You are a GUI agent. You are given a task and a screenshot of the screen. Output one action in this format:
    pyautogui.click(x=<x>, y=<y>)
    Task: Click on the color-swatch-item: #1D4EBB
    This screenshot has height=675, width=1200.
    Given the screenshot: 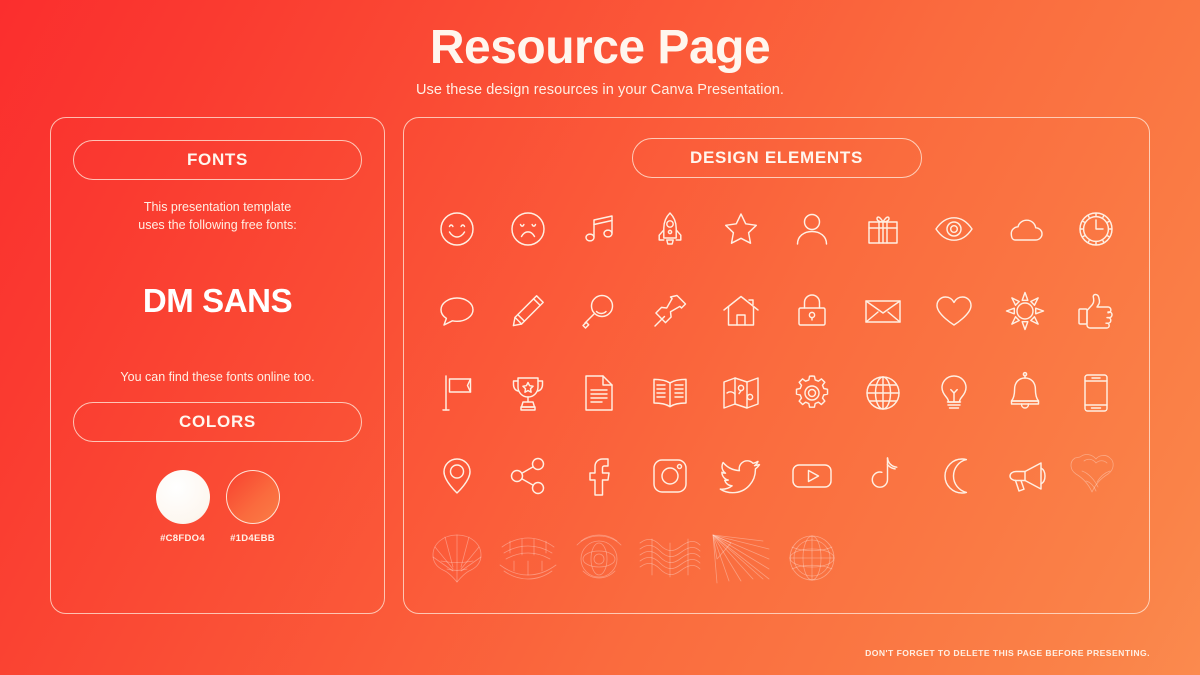 What is the action you would take?
    pyautogui.click(x=252, y=507)
    